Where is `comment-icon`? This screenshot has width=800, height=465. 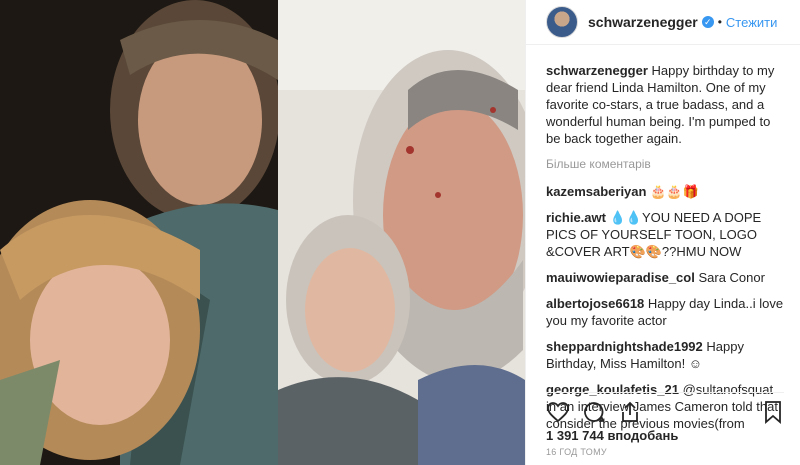 comment-icon is located at coordinates (594, 414).